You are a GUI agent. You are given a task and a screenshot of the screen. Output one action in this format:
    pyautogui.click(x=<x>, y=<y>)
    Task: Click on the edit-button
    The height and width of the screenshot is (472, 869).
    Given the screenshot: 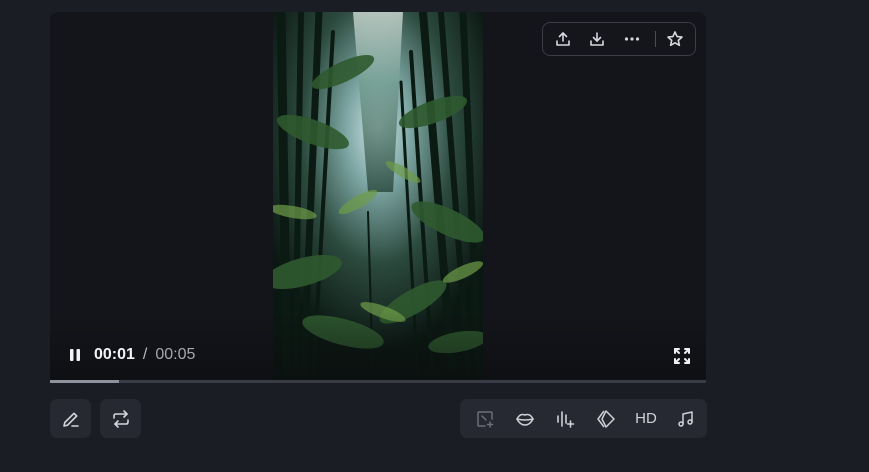 What is the action you would take?
    pyautogui.click(x=70, y=418)
    